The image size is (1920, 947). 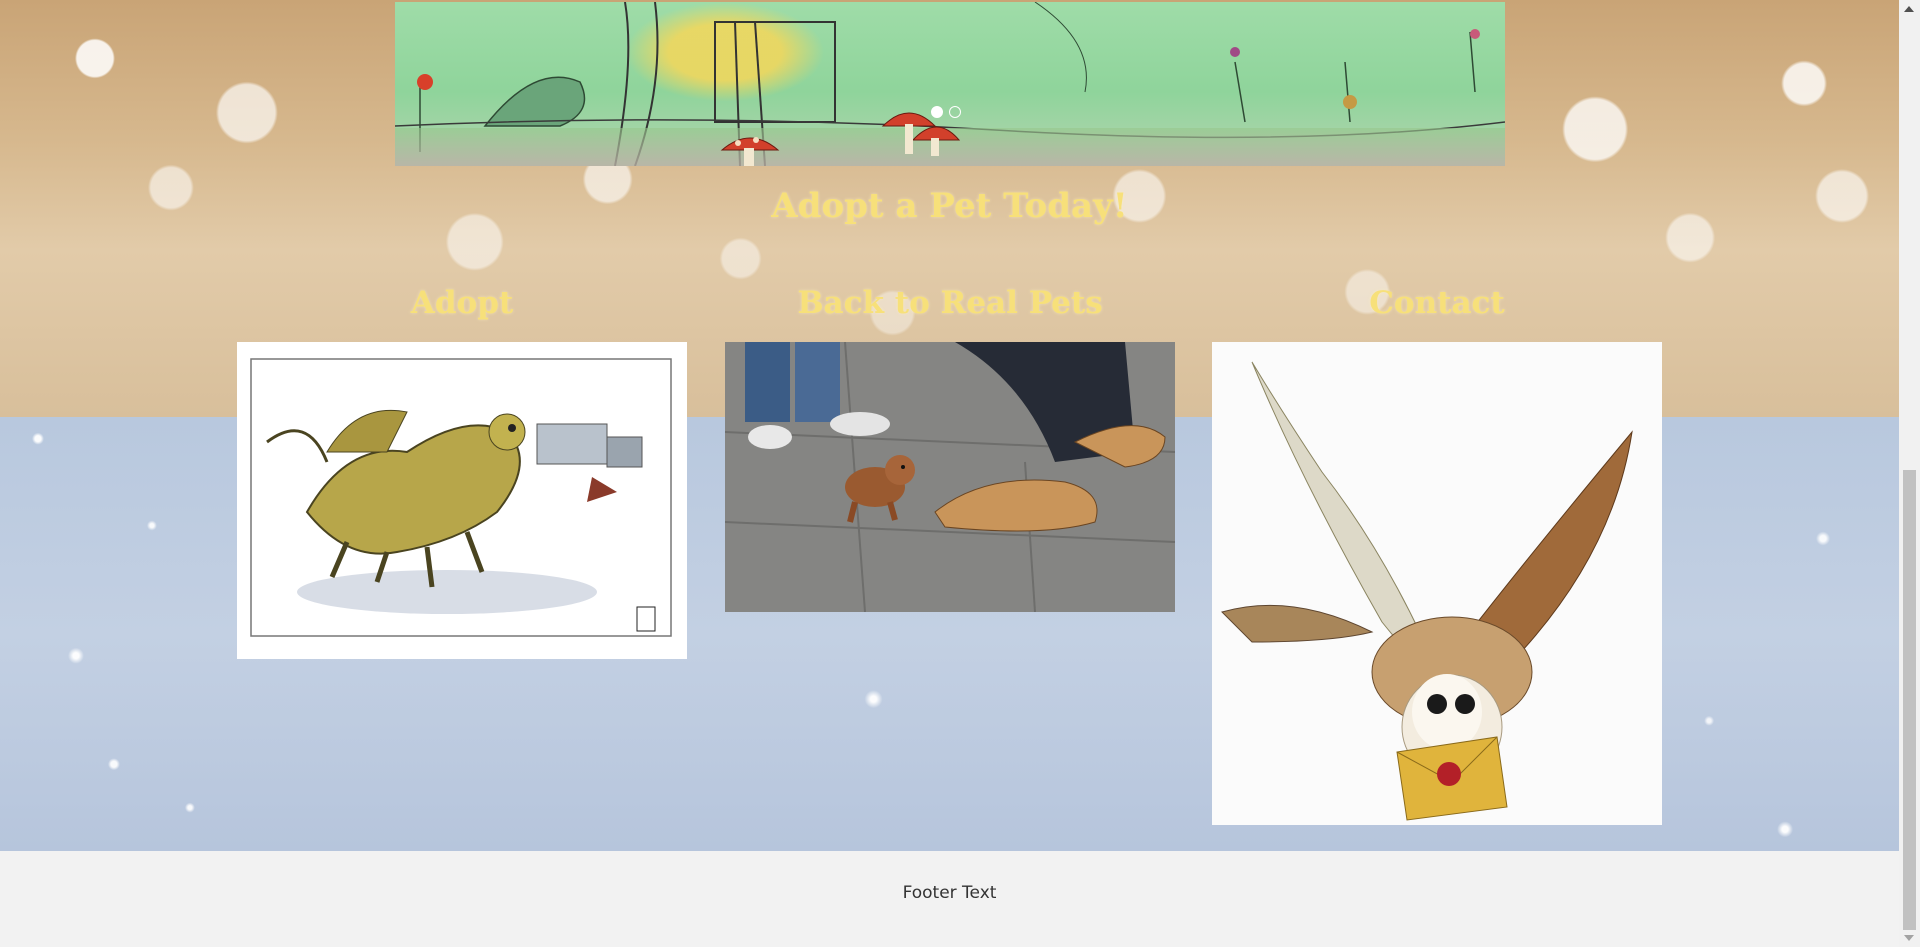 What do you see at coordinates (949, 206) in the screenshot?
I see `page-title: Adopt a Pet Today!` at bounding box center [949, 206].